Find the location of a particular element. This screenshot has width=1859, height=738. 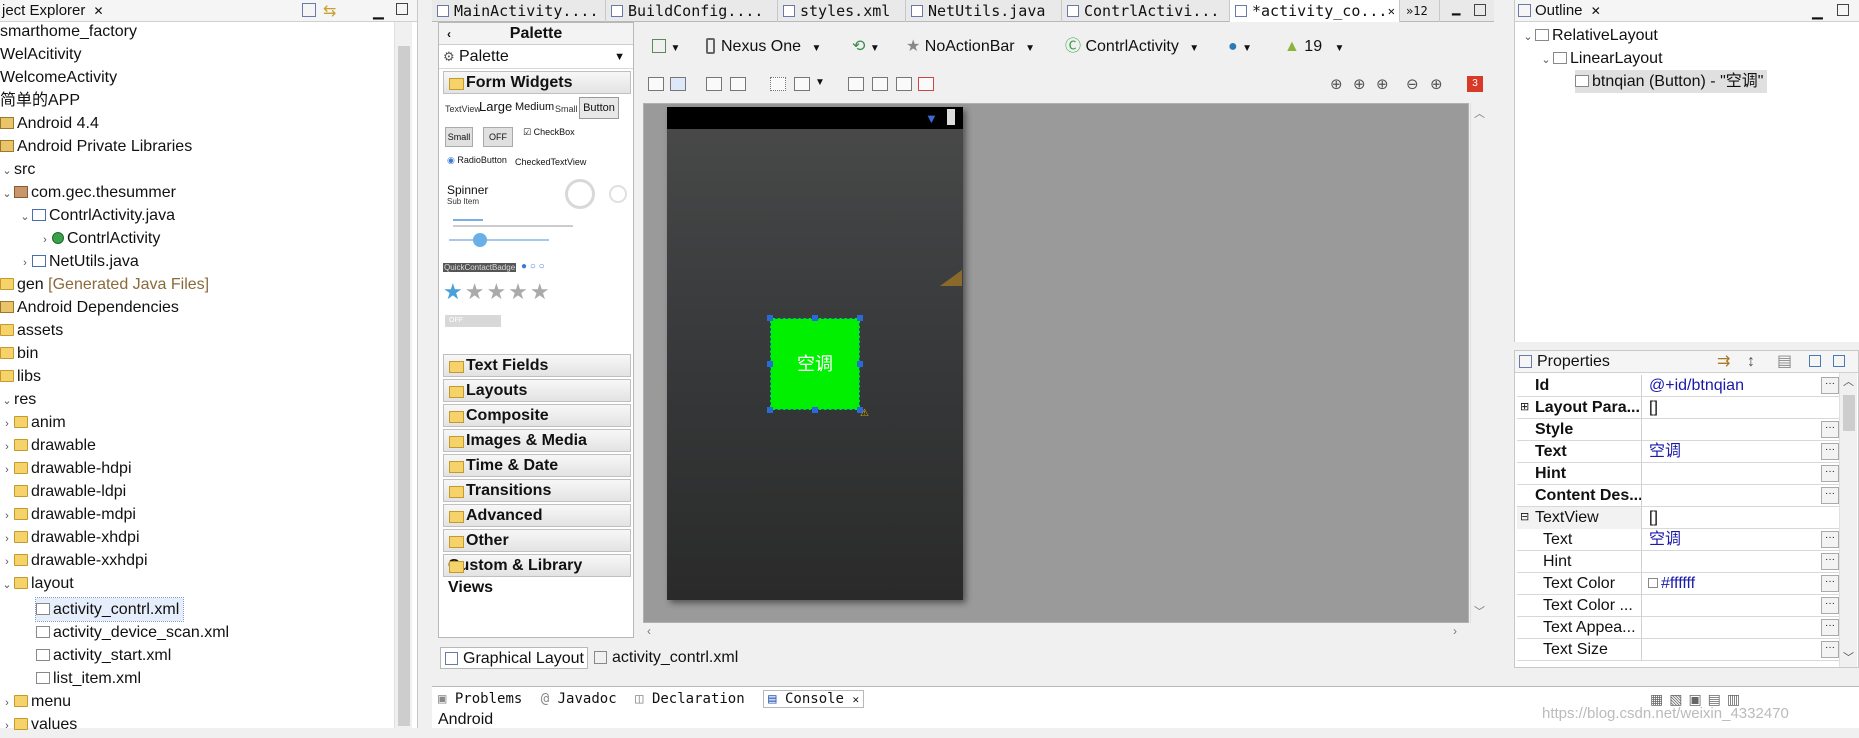

gravity-icon is located at coordinates (802, 84).